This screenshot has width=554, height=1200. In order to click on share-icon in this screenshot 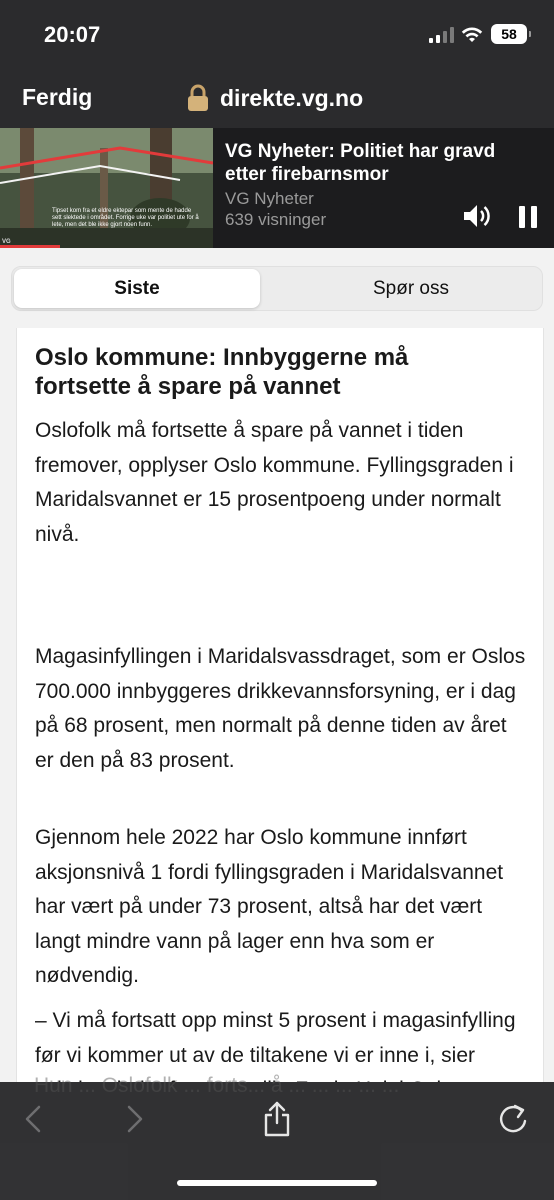, I will do `click(277, 1119)`.